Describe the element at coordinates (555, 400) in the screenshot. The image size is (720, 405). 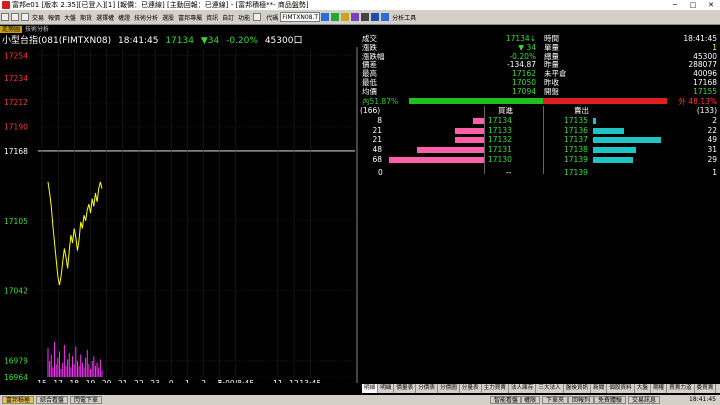
I see `order-folder-button: 下單夾` at that location.